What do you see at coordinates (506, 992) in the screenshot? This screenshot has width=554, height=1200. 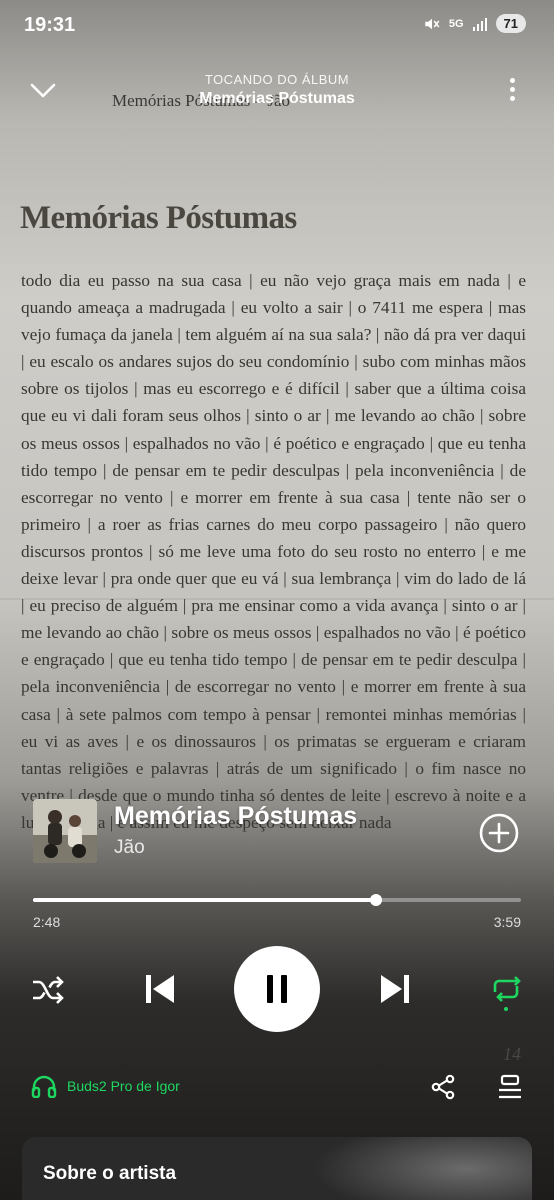 I see `repeat-icon` at bounding box center [506, 992].